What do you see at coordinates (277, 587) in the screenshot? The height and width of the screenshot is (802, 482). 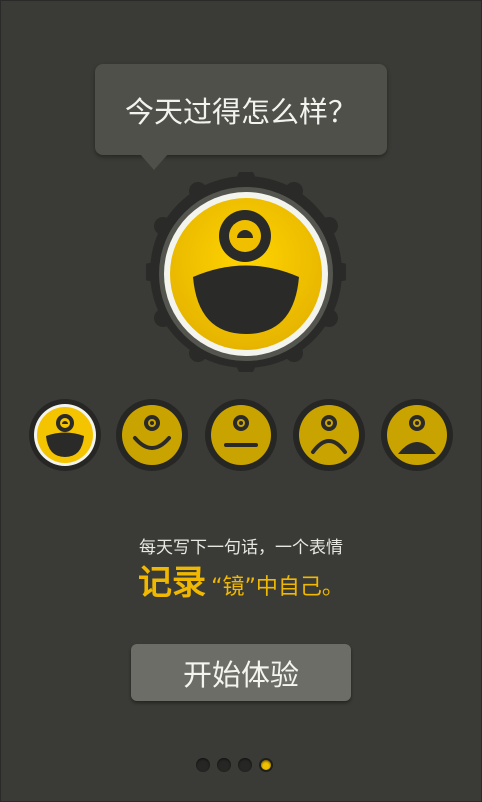 I see `slogan-rest: “镜”中自己。` at bounding box center [277, 587].